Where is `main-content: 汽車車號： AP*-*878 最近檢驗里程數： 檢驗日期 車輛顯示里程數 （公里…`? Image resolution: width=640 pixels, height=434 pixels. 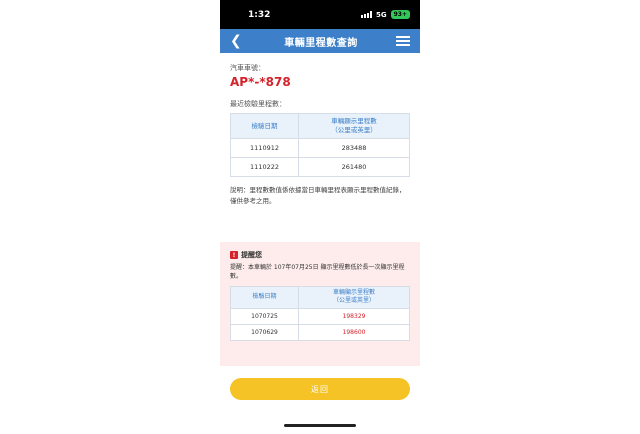
main-content: 汽車車號： AP*-*878 最近檢驗里程數： 檢驗日期 車輛顯示里程數 （公里… is located at coordinates (320, 129).